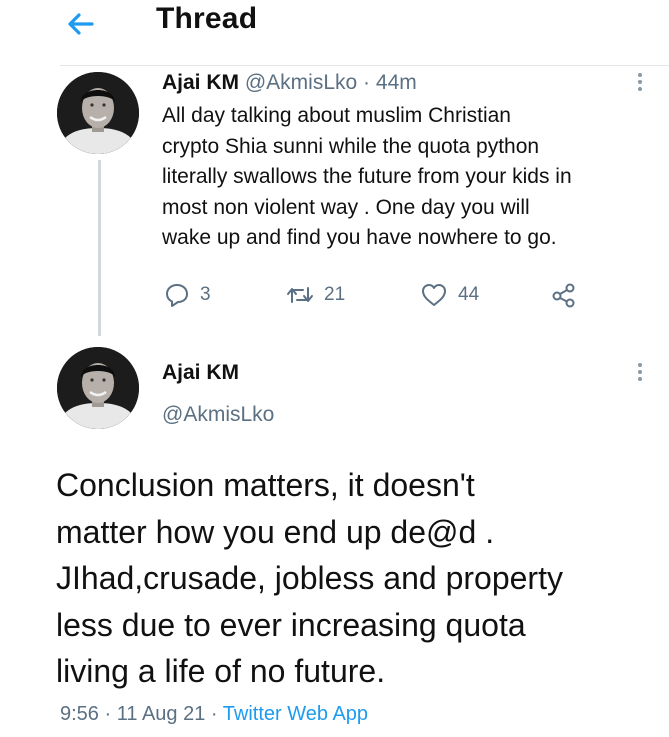  I want to click on retweet-count: 21, so click(335, 294).